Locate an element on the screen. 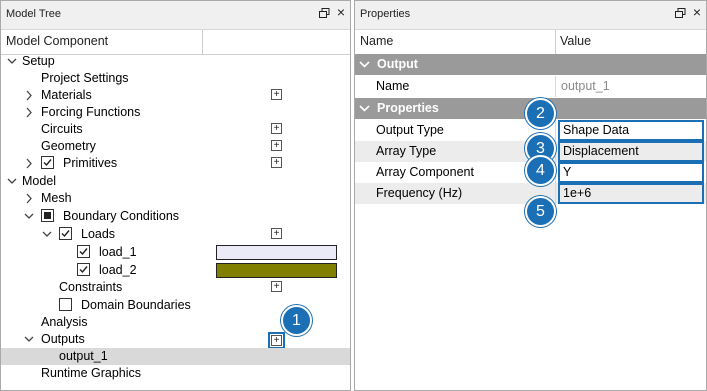 The image size is (707, 391). properties-title: Properties is located at coordinates (385, 14).